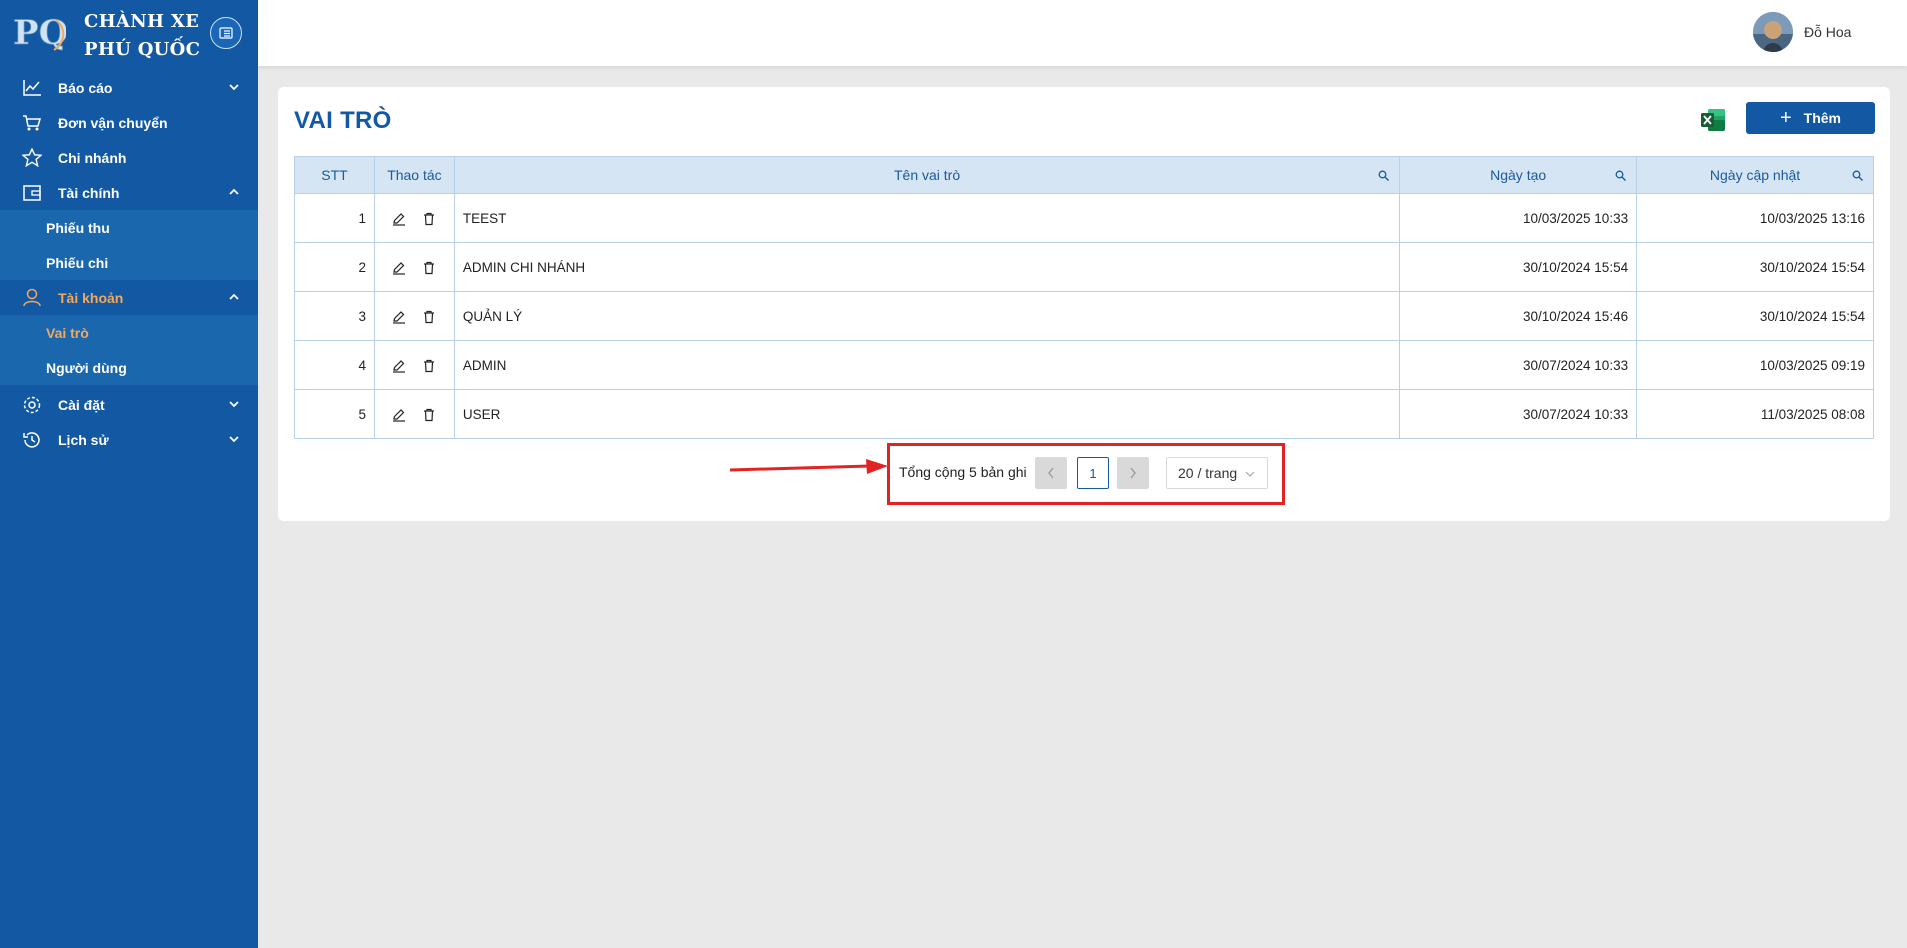 The image size is (1907, 948). Describe the element at coordinates (142, 36) in the screenshot. I see `brand-name: CHÀNH XE PHÚ QUỐC` at that location.